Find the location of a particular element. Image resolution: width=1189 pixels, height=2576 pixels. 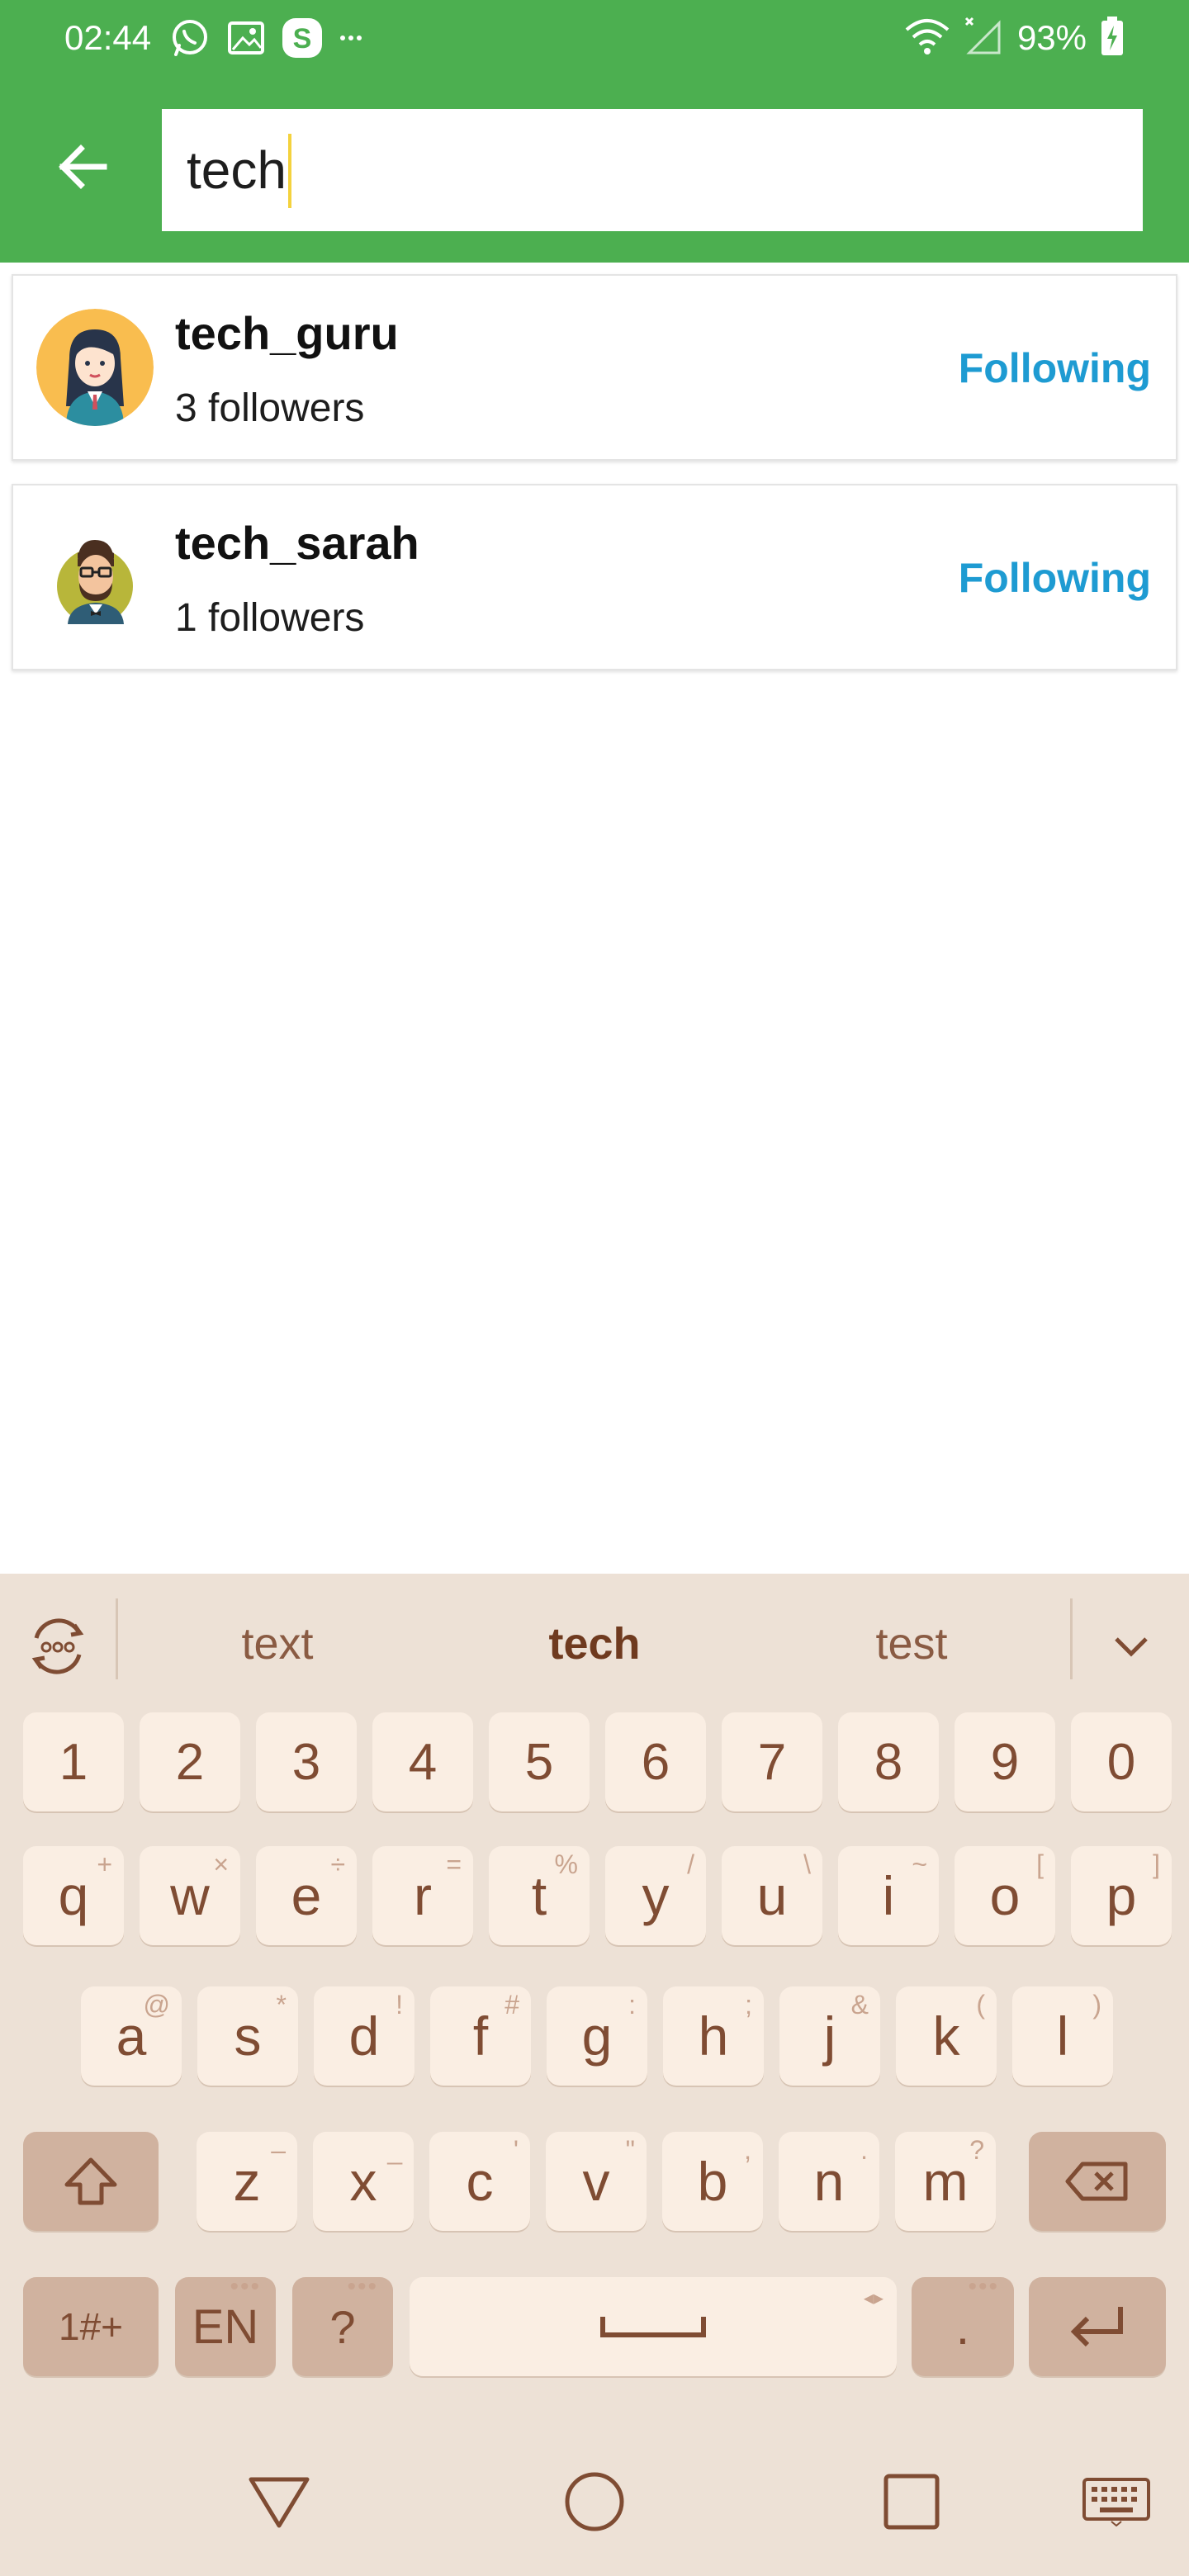

key-label: i is located at coordinates (888, 1895).